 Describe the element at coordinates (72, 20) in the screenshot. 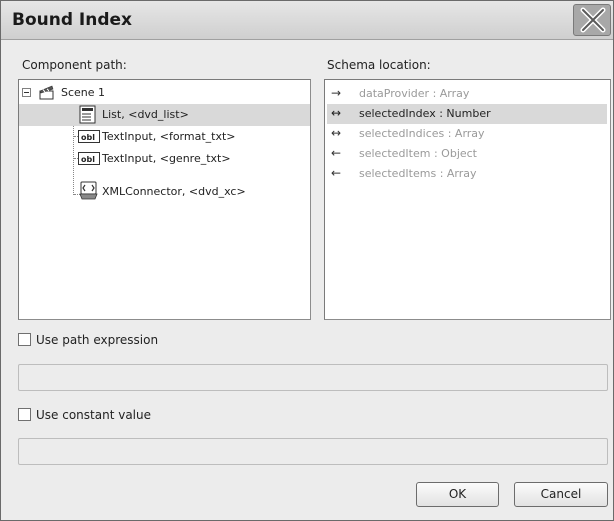

I see `dialog-title: Bound Index` at that location.